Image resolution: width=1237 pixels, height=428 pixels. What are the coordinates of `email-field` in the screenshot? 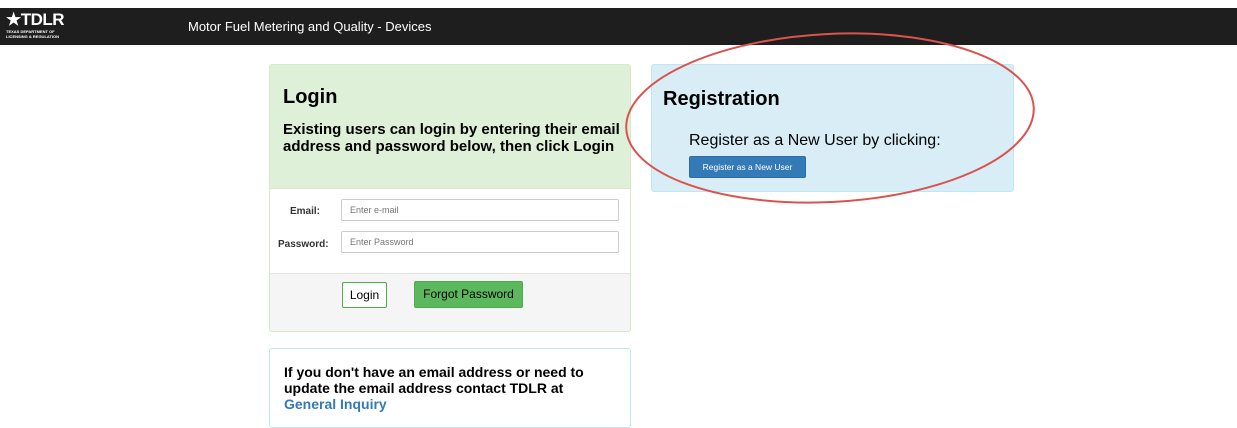 It's located at (480, 210).